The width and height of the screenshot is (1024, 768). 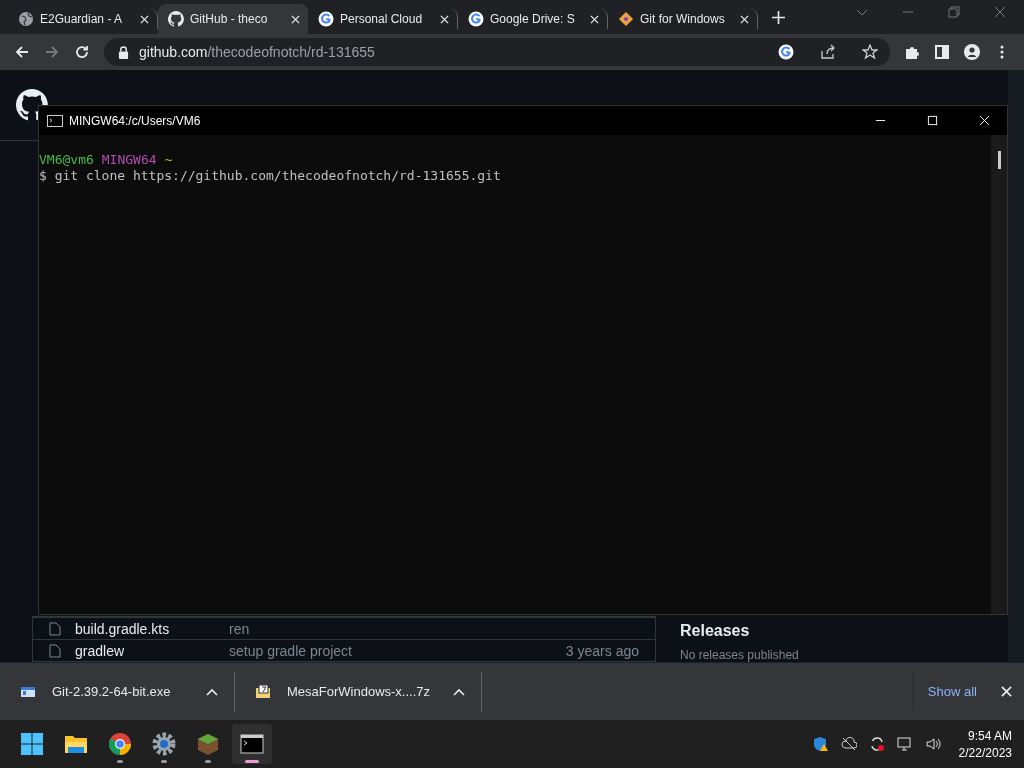 What do you see at coordinates (904, 744) in the screenshot?
I see `monitor-network-icon` at bounding box center [904, 744].